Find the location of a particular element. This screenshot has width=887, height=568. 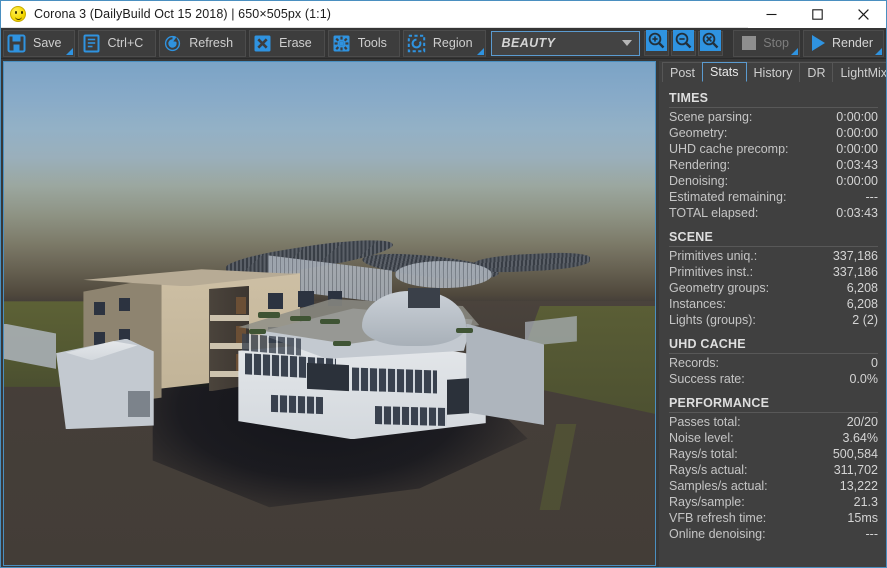

tab-lightmix: LightMix is located at coordinates (859, 72).